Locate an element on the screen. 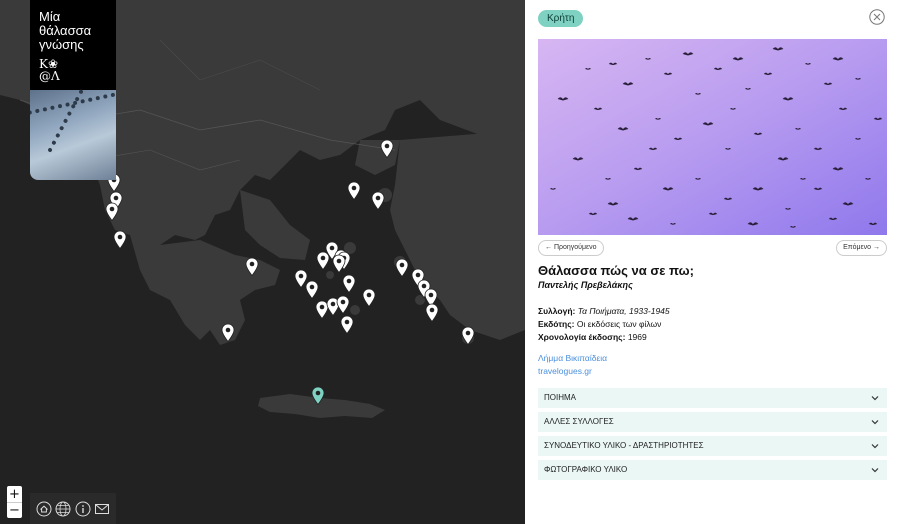 This screenshot has height=524, width=900. map-pin-selected is located at coordinates (318, 395).